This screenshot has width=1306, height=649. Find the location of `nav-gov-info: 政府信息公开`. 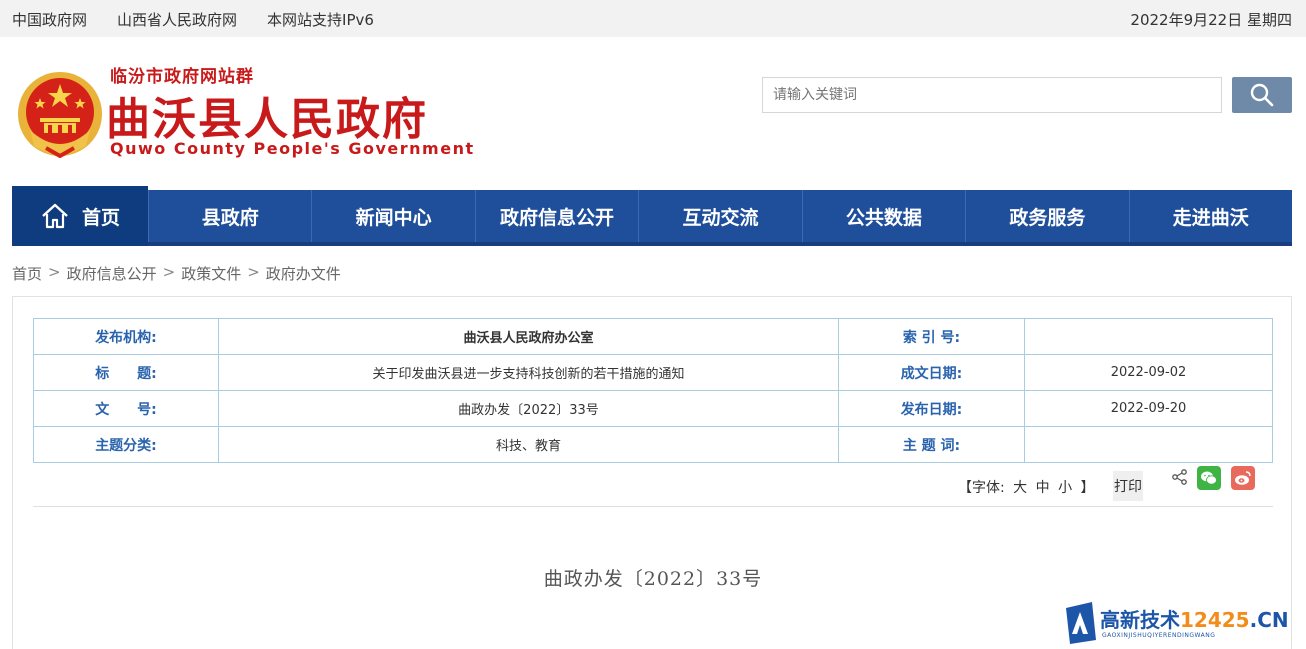

nav-gov-info: 政府信息公开 is located at coordinates (556, 216).